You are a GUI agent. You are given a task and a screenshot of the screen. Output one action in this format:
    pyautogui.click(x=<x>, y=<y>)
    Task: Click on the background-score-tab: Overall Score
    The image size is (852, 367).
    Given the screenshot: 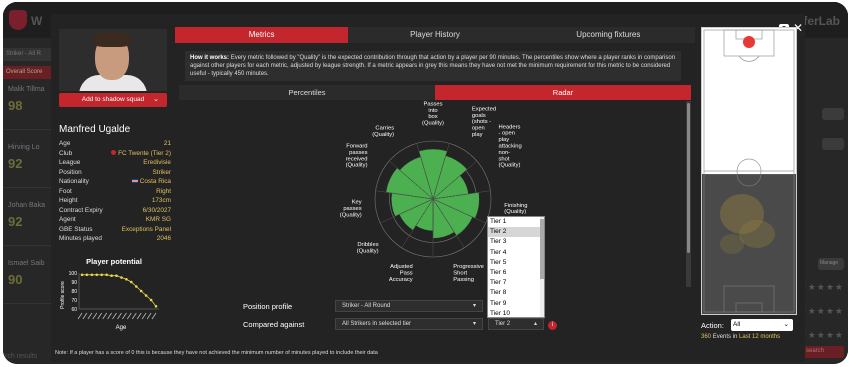 What is the action you would take?
    pyautogui.click(x=28, y=72)
    